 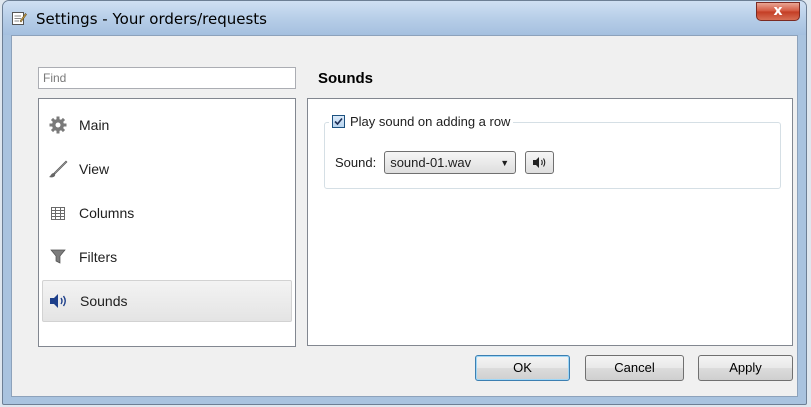 What do you see at coordinates (94, 169) in the screenshot?
I see `sidebar-item-label: View` at bounding box center [94, 169].